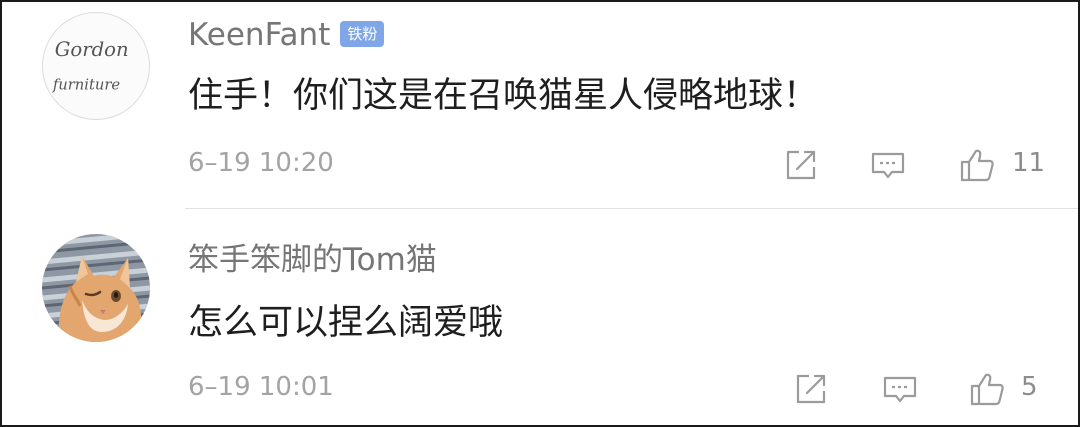  What do you see at coordinates (1029, 163) in the screenshot?
I see `like-count: 11` at bounding box center [1029, 163].